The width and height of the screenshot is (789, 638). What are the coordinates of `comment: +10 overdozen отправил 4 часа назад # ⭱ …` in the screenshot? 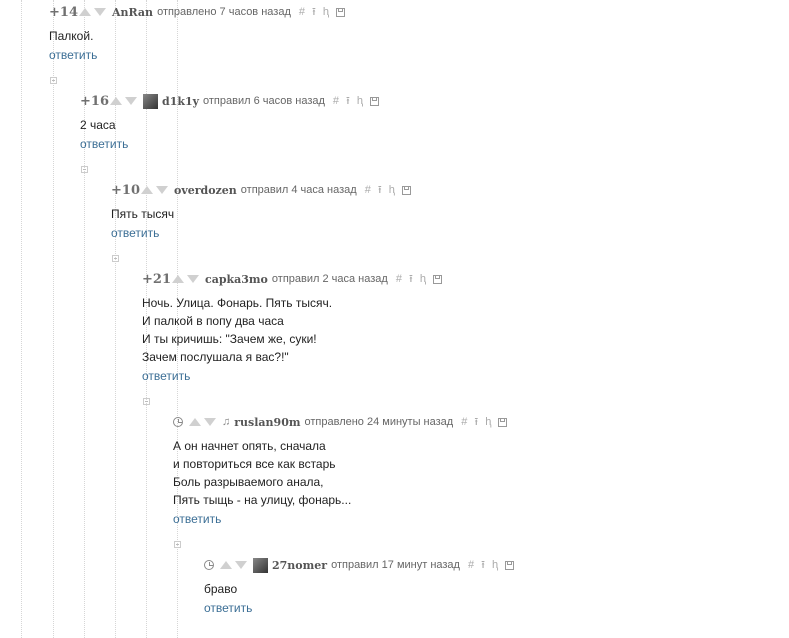 It's located at (261, 211).